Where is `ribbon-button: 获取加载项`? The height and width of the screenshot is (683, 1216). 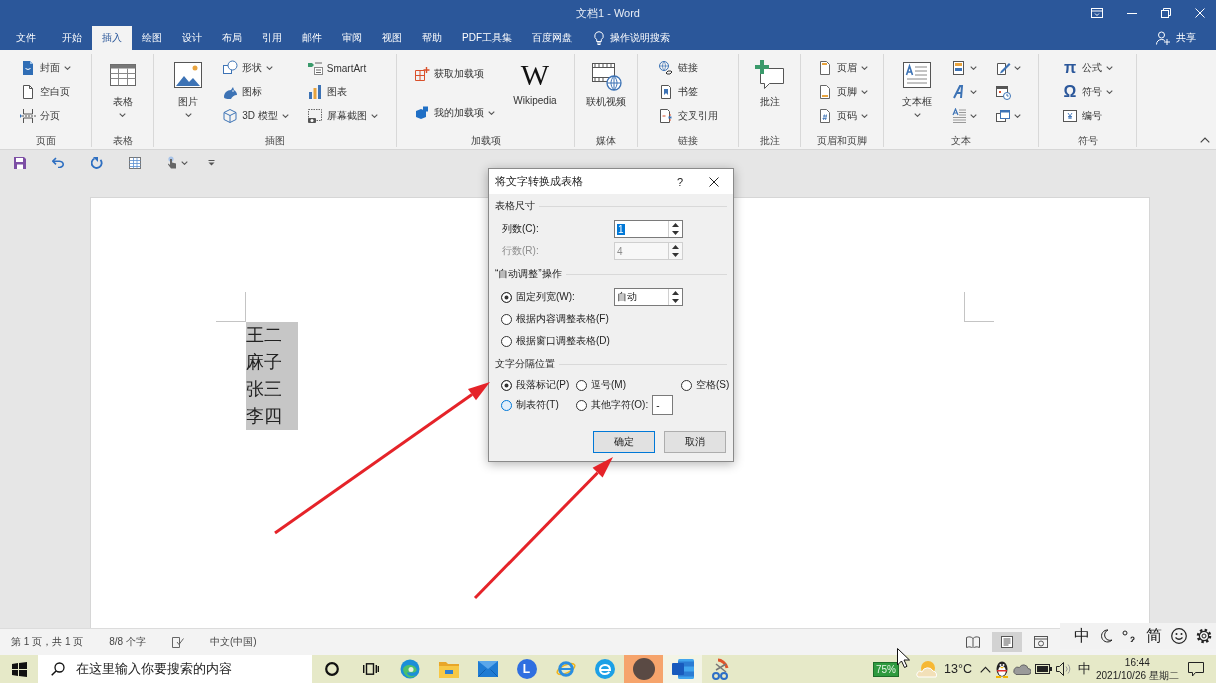 ribbon-button: 获取加载项 is located at coordinates (449, 73).